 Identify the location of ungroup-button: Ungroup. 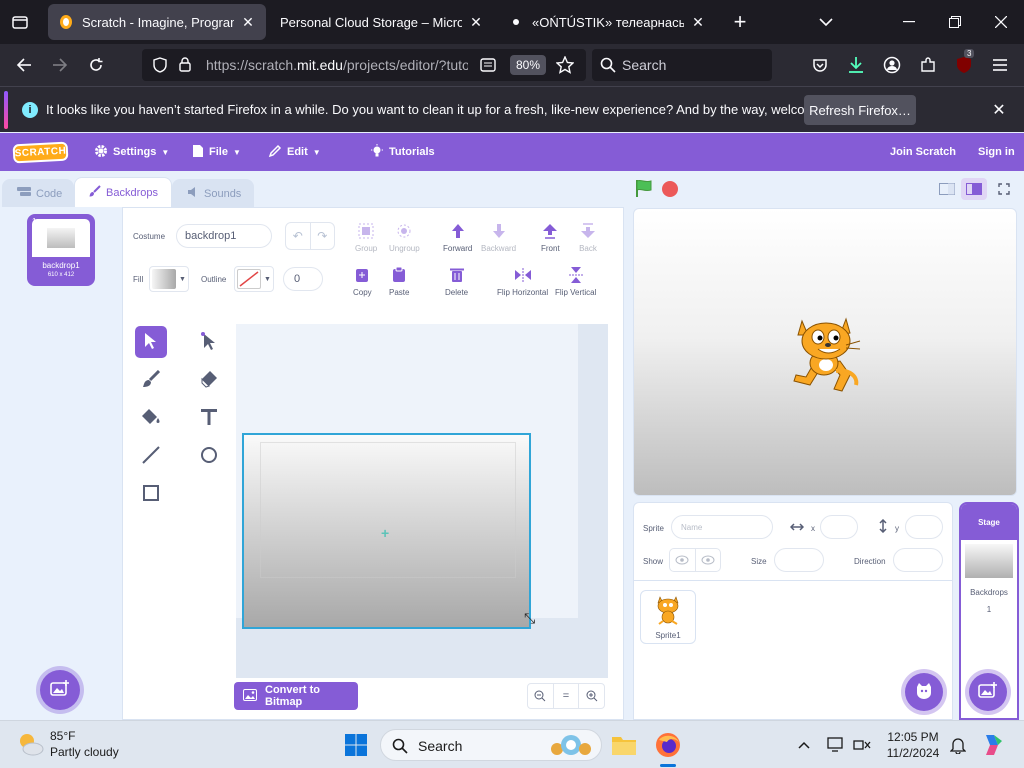
(404, 237).